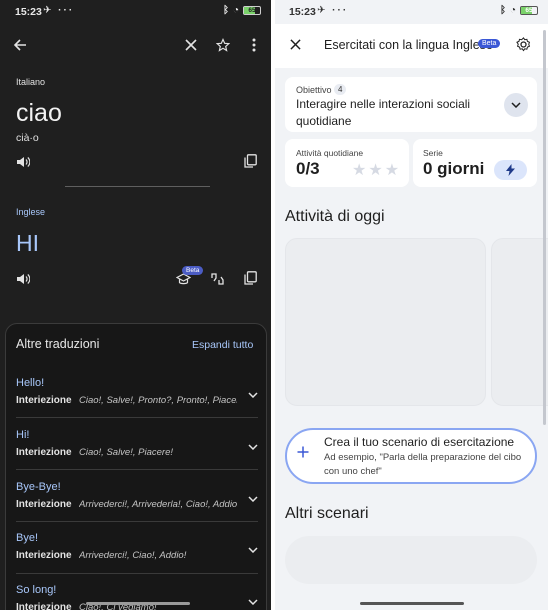 The image size is (548, 610). Describe the element at coordinates (217, 279) in the screenshot. I see `feedback-icon` at that location.